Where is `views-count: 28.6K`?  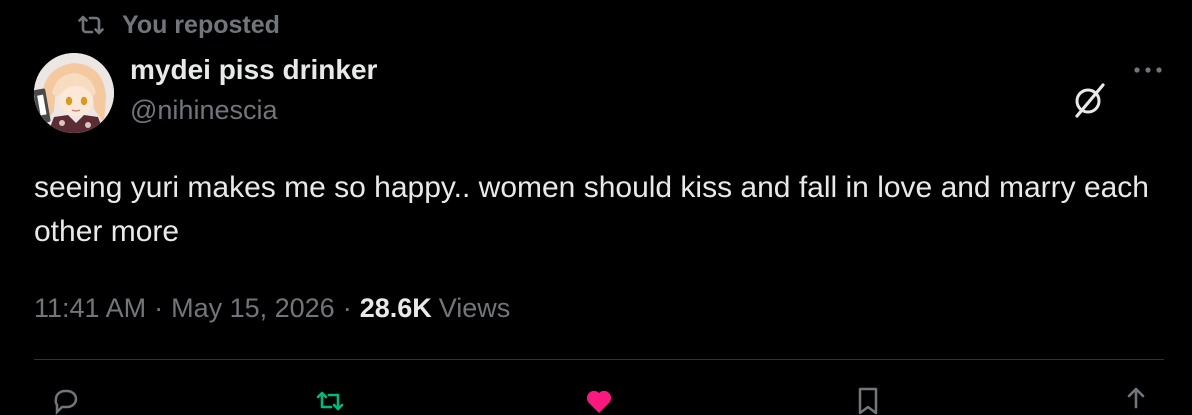
views-count: 28.6K is located at coordinates (395, 307).